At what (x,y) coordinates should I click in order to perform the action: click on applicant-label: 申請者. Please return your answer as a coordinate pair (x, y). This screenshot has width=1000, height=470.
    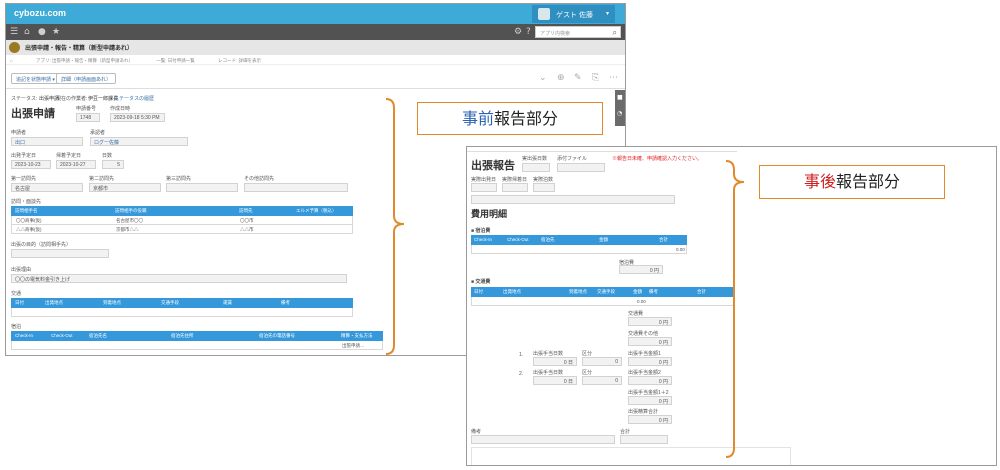
    Looking at the image, I should click on (19, 133).